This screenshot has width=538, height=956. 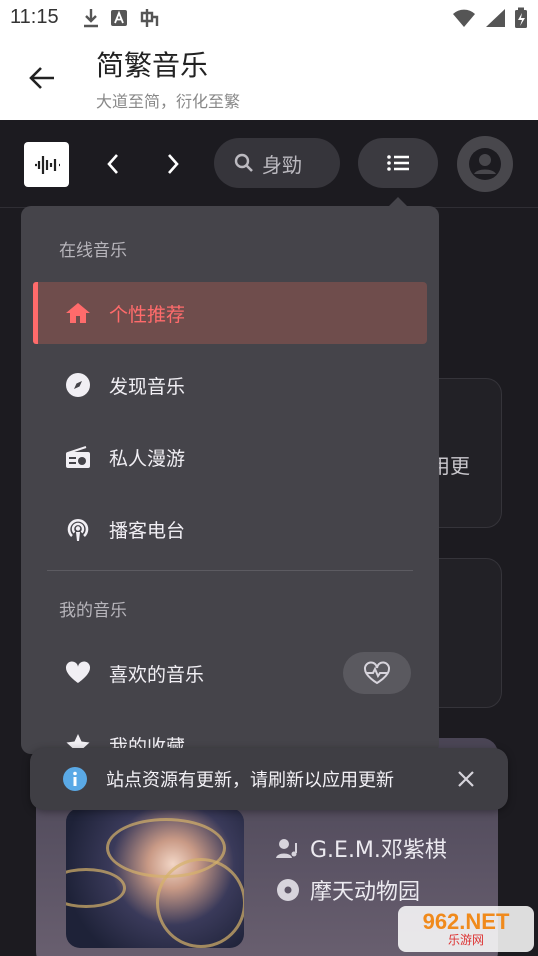 What do you see at coordinates (521, 17) in the screenshot?
I see `battery-icon` at bounding box center [521, 17].